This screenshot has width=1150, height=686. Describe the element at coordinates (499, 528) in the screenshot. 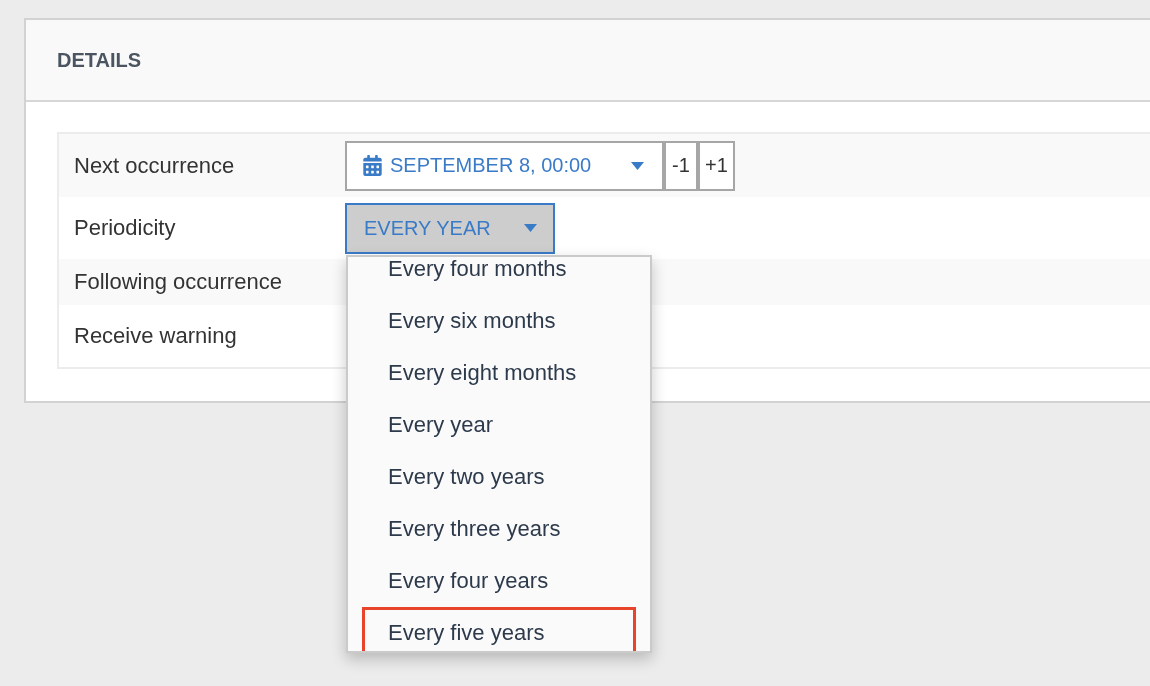

I see `dropdown-option: Every three years` at that location.